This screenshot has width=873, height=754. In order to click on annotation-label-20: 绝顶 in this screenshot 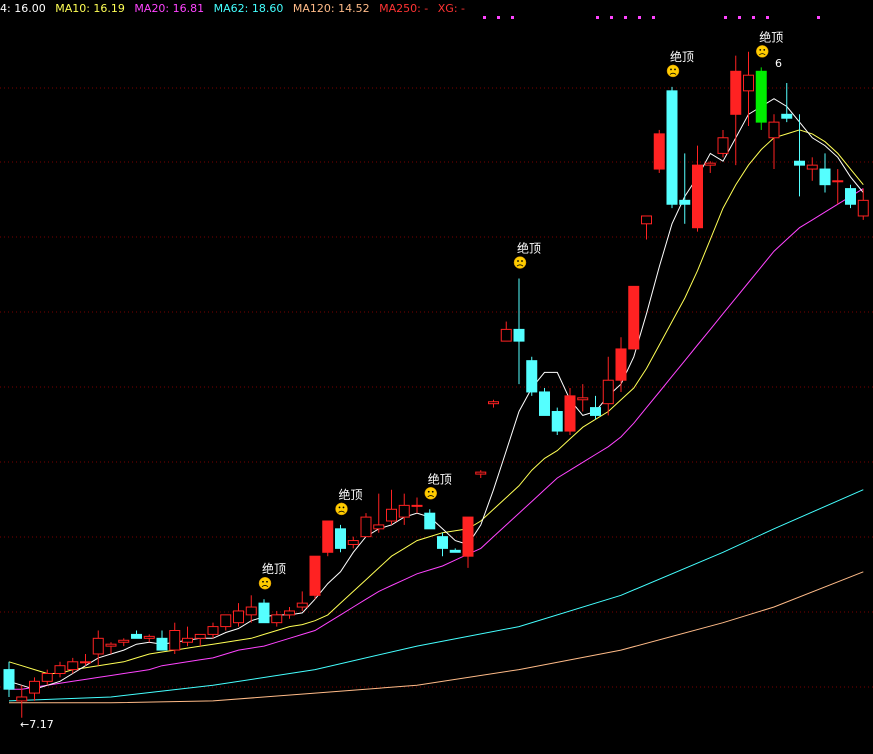, I will do `click(274, 568)`.